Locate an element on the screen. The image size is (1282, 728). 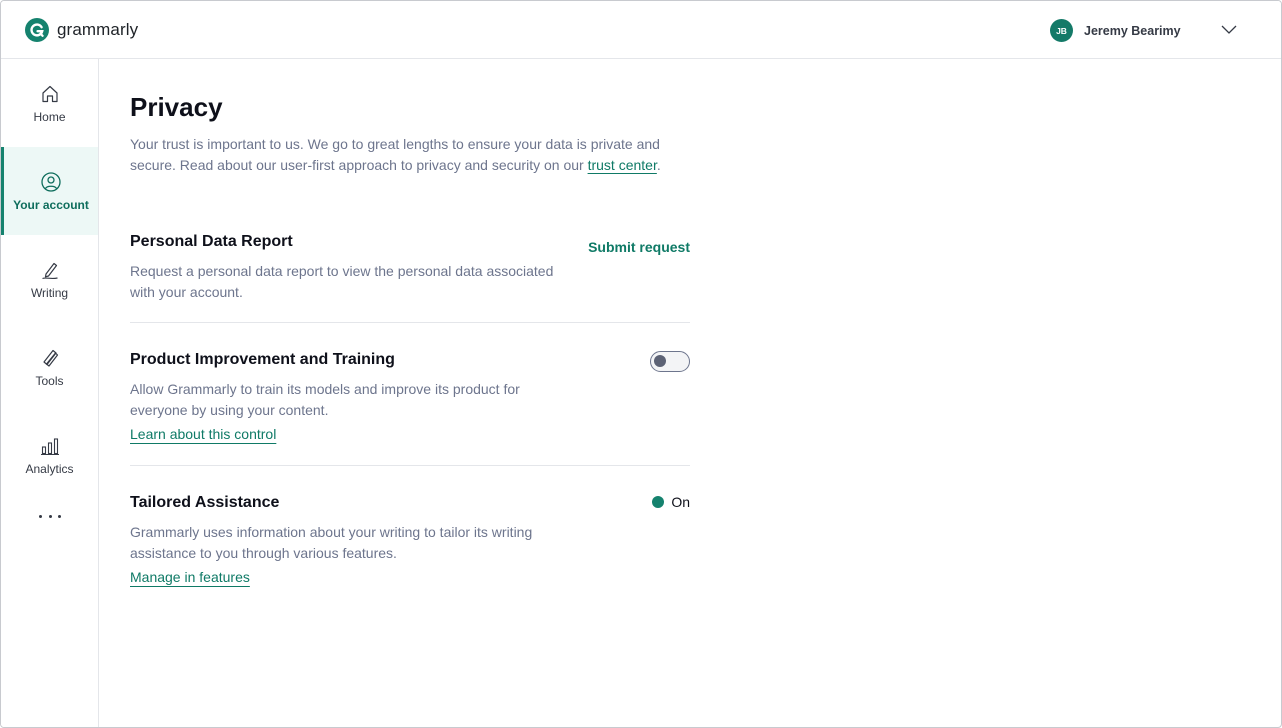
trust-center-link: trust center is located at coordinates (622, 165).